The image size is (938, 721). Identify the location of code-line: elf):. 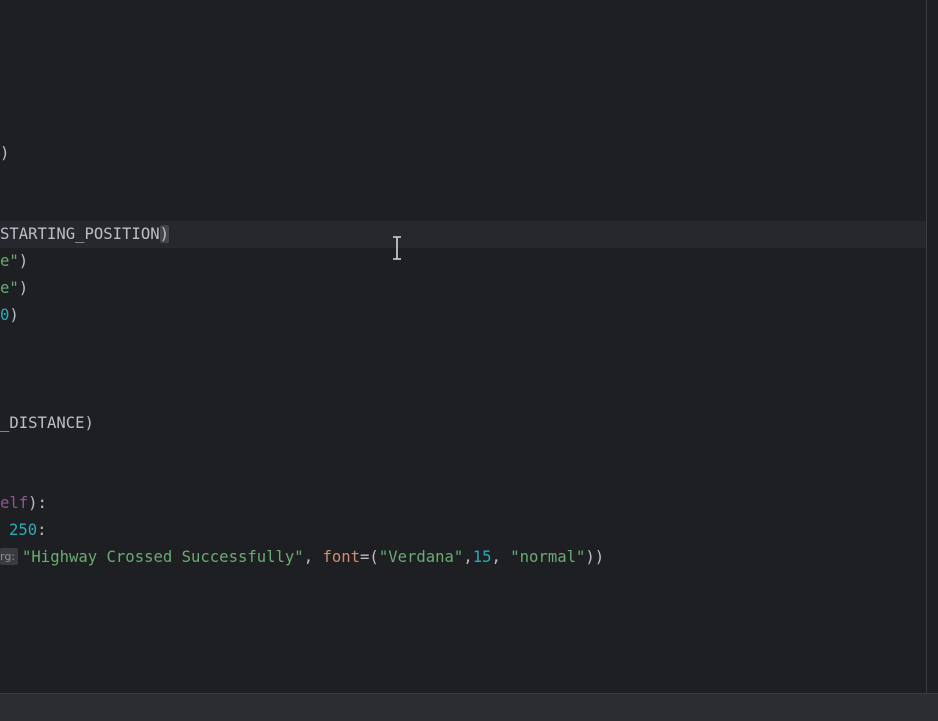
(23, 503).